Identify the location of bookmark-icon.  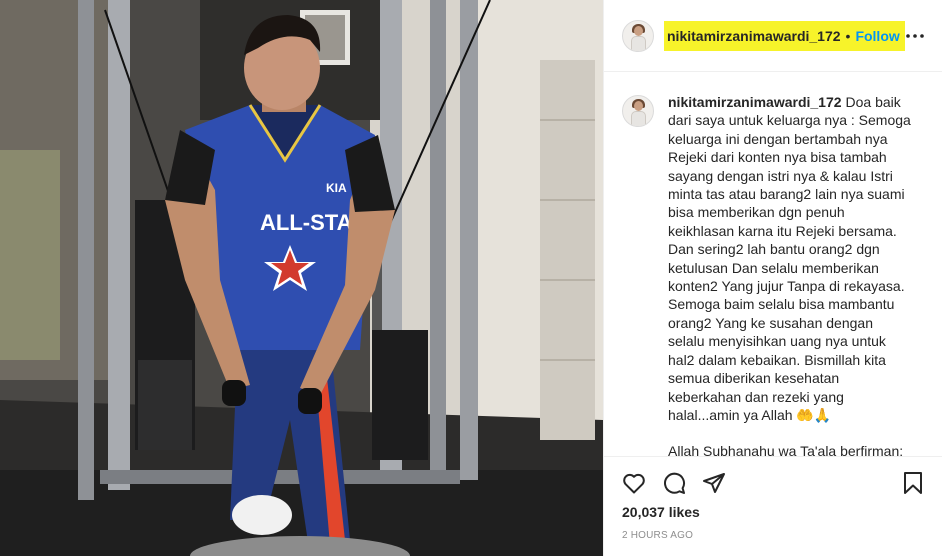
(913, 483).